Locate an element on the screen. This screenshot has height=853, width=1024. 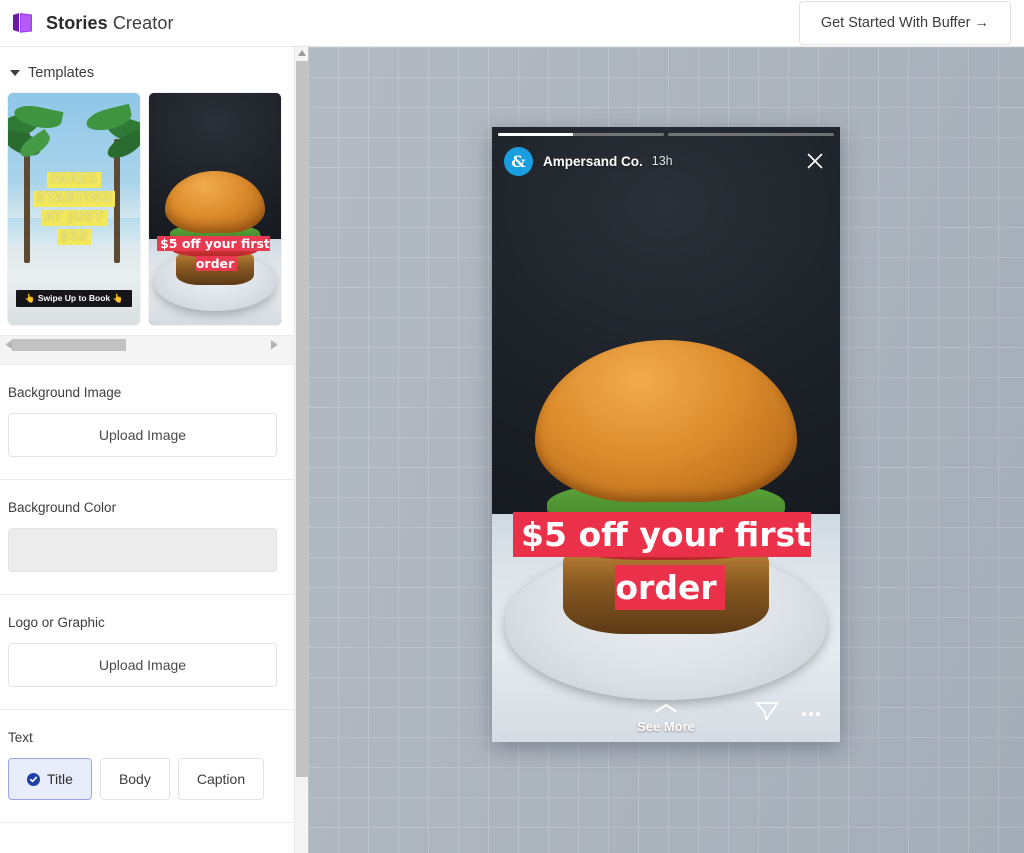
beach-line-1: FARES is located at coordinates (74, 179).